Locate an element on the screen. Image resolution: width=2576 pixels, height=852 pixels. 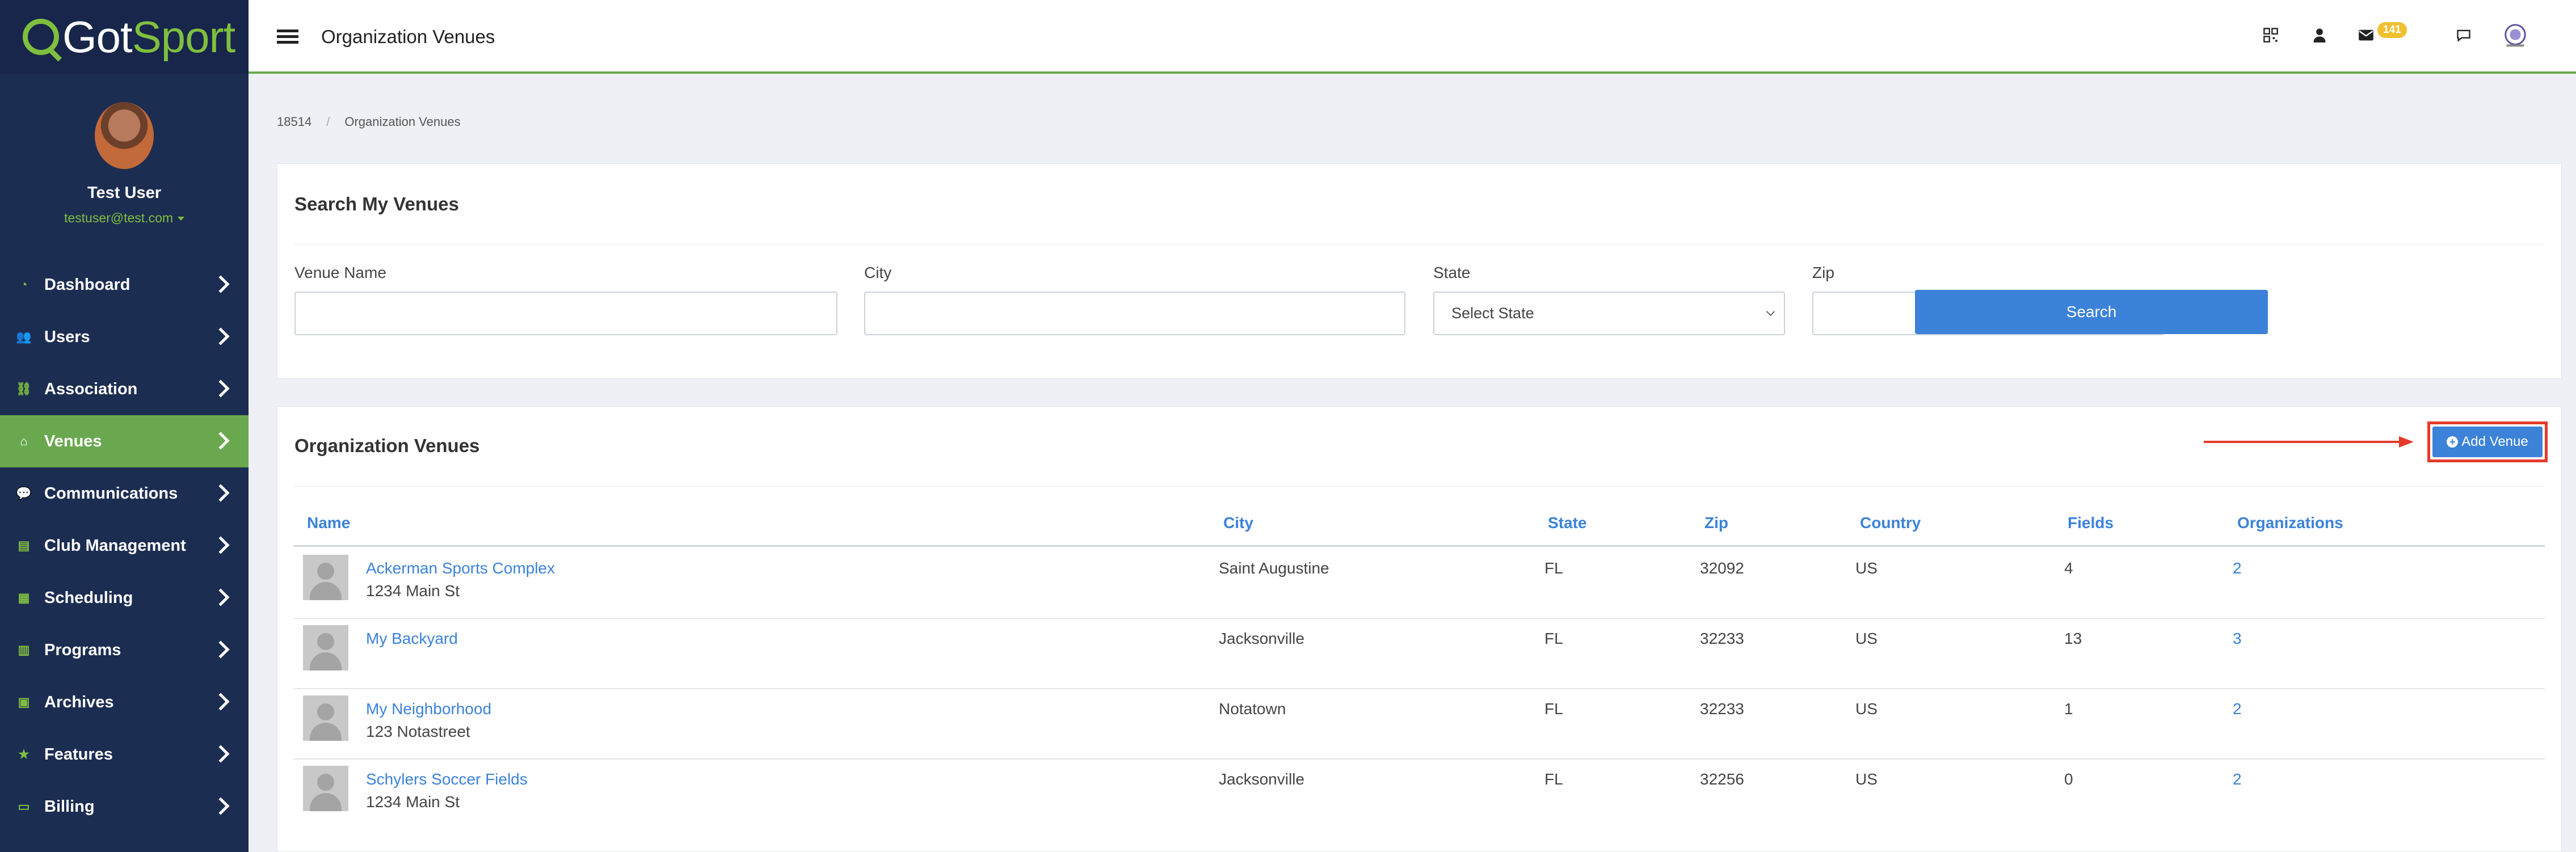
sidebar-item-users: 👥 Users is located at coordinates (124, 337).